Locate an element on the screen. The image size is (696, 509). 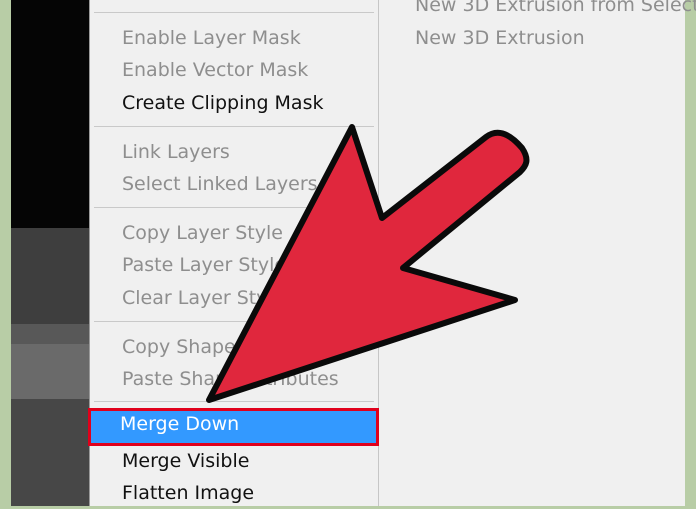
menu-item-link-layers: Link Layers is located at coordinates (234, 152).